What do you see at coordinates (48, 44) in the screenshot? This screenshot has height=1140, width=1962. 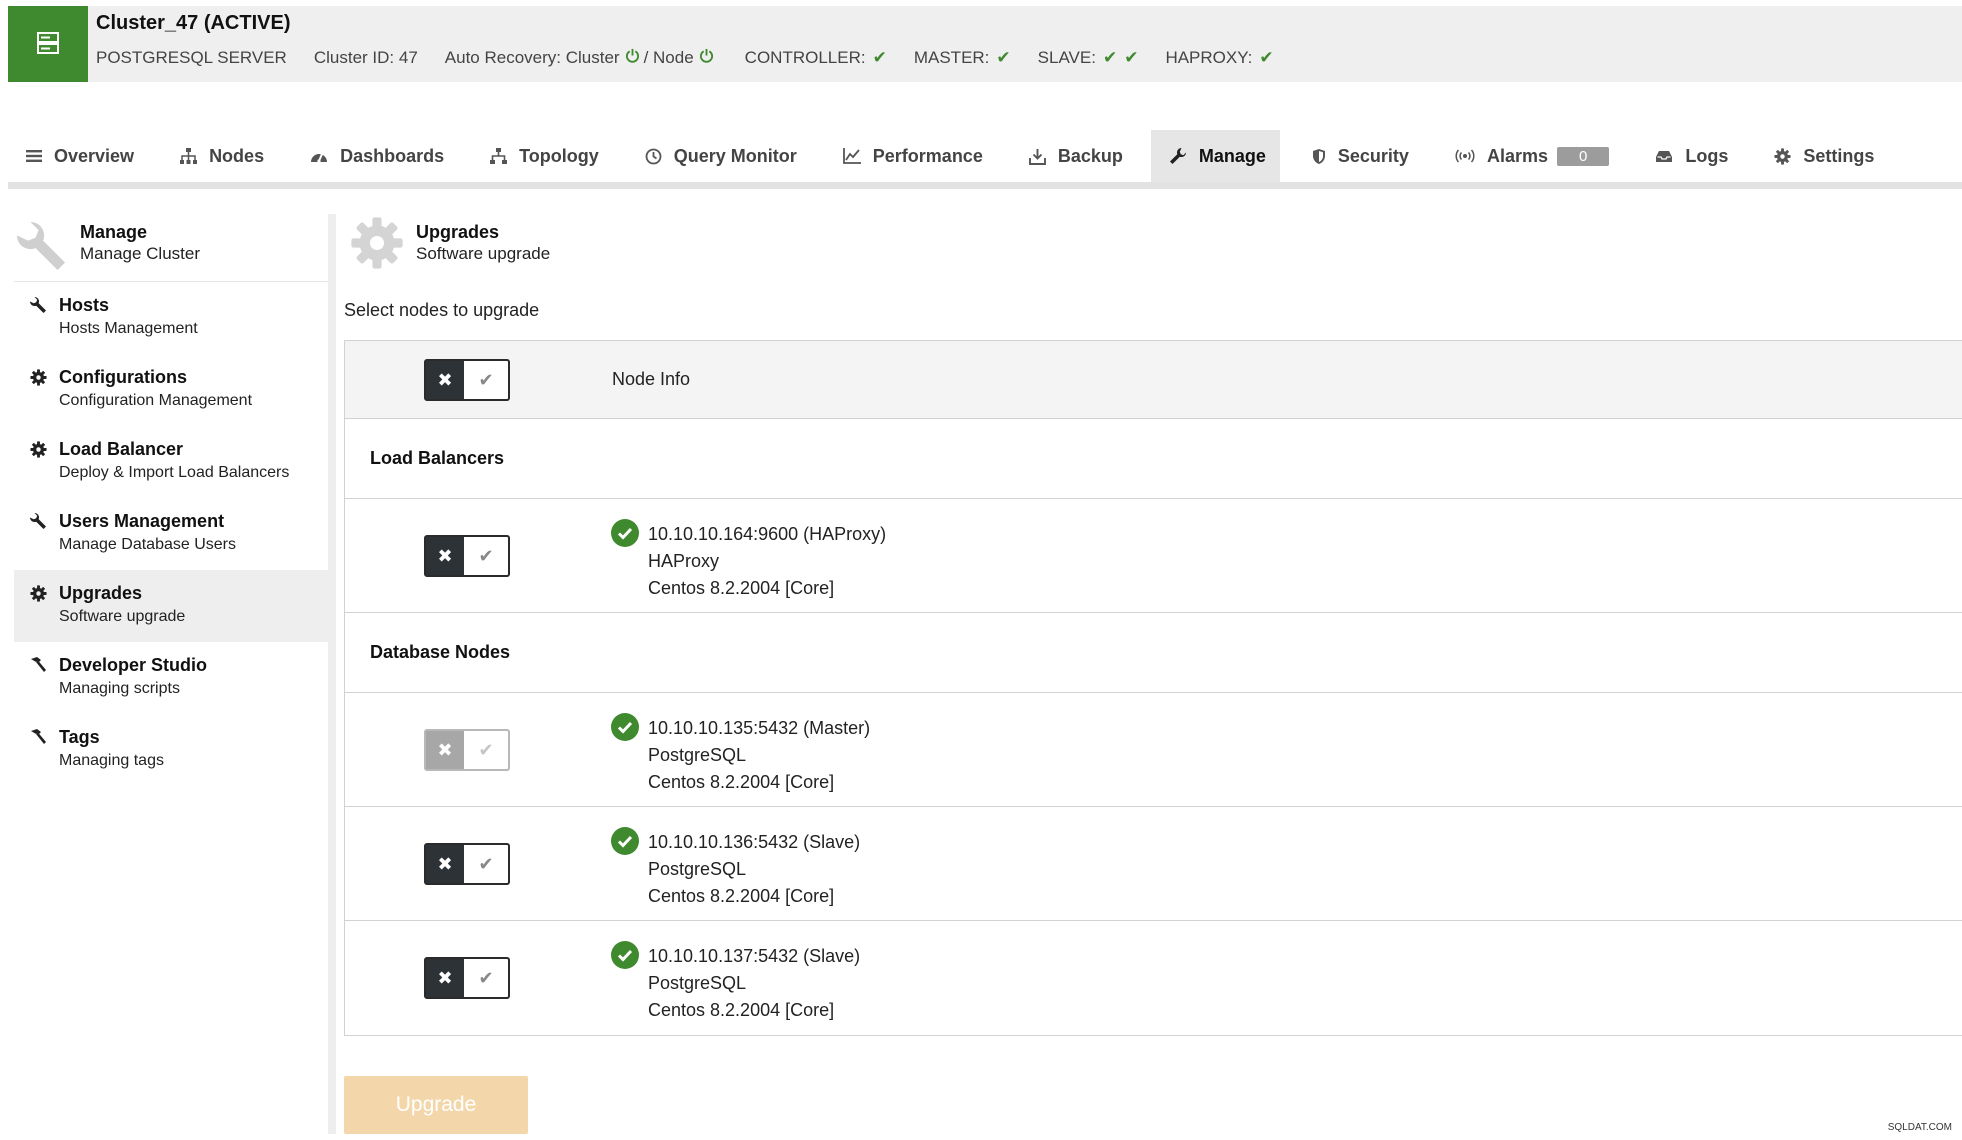 I see `server-icon` at bounding box center [48, 44].